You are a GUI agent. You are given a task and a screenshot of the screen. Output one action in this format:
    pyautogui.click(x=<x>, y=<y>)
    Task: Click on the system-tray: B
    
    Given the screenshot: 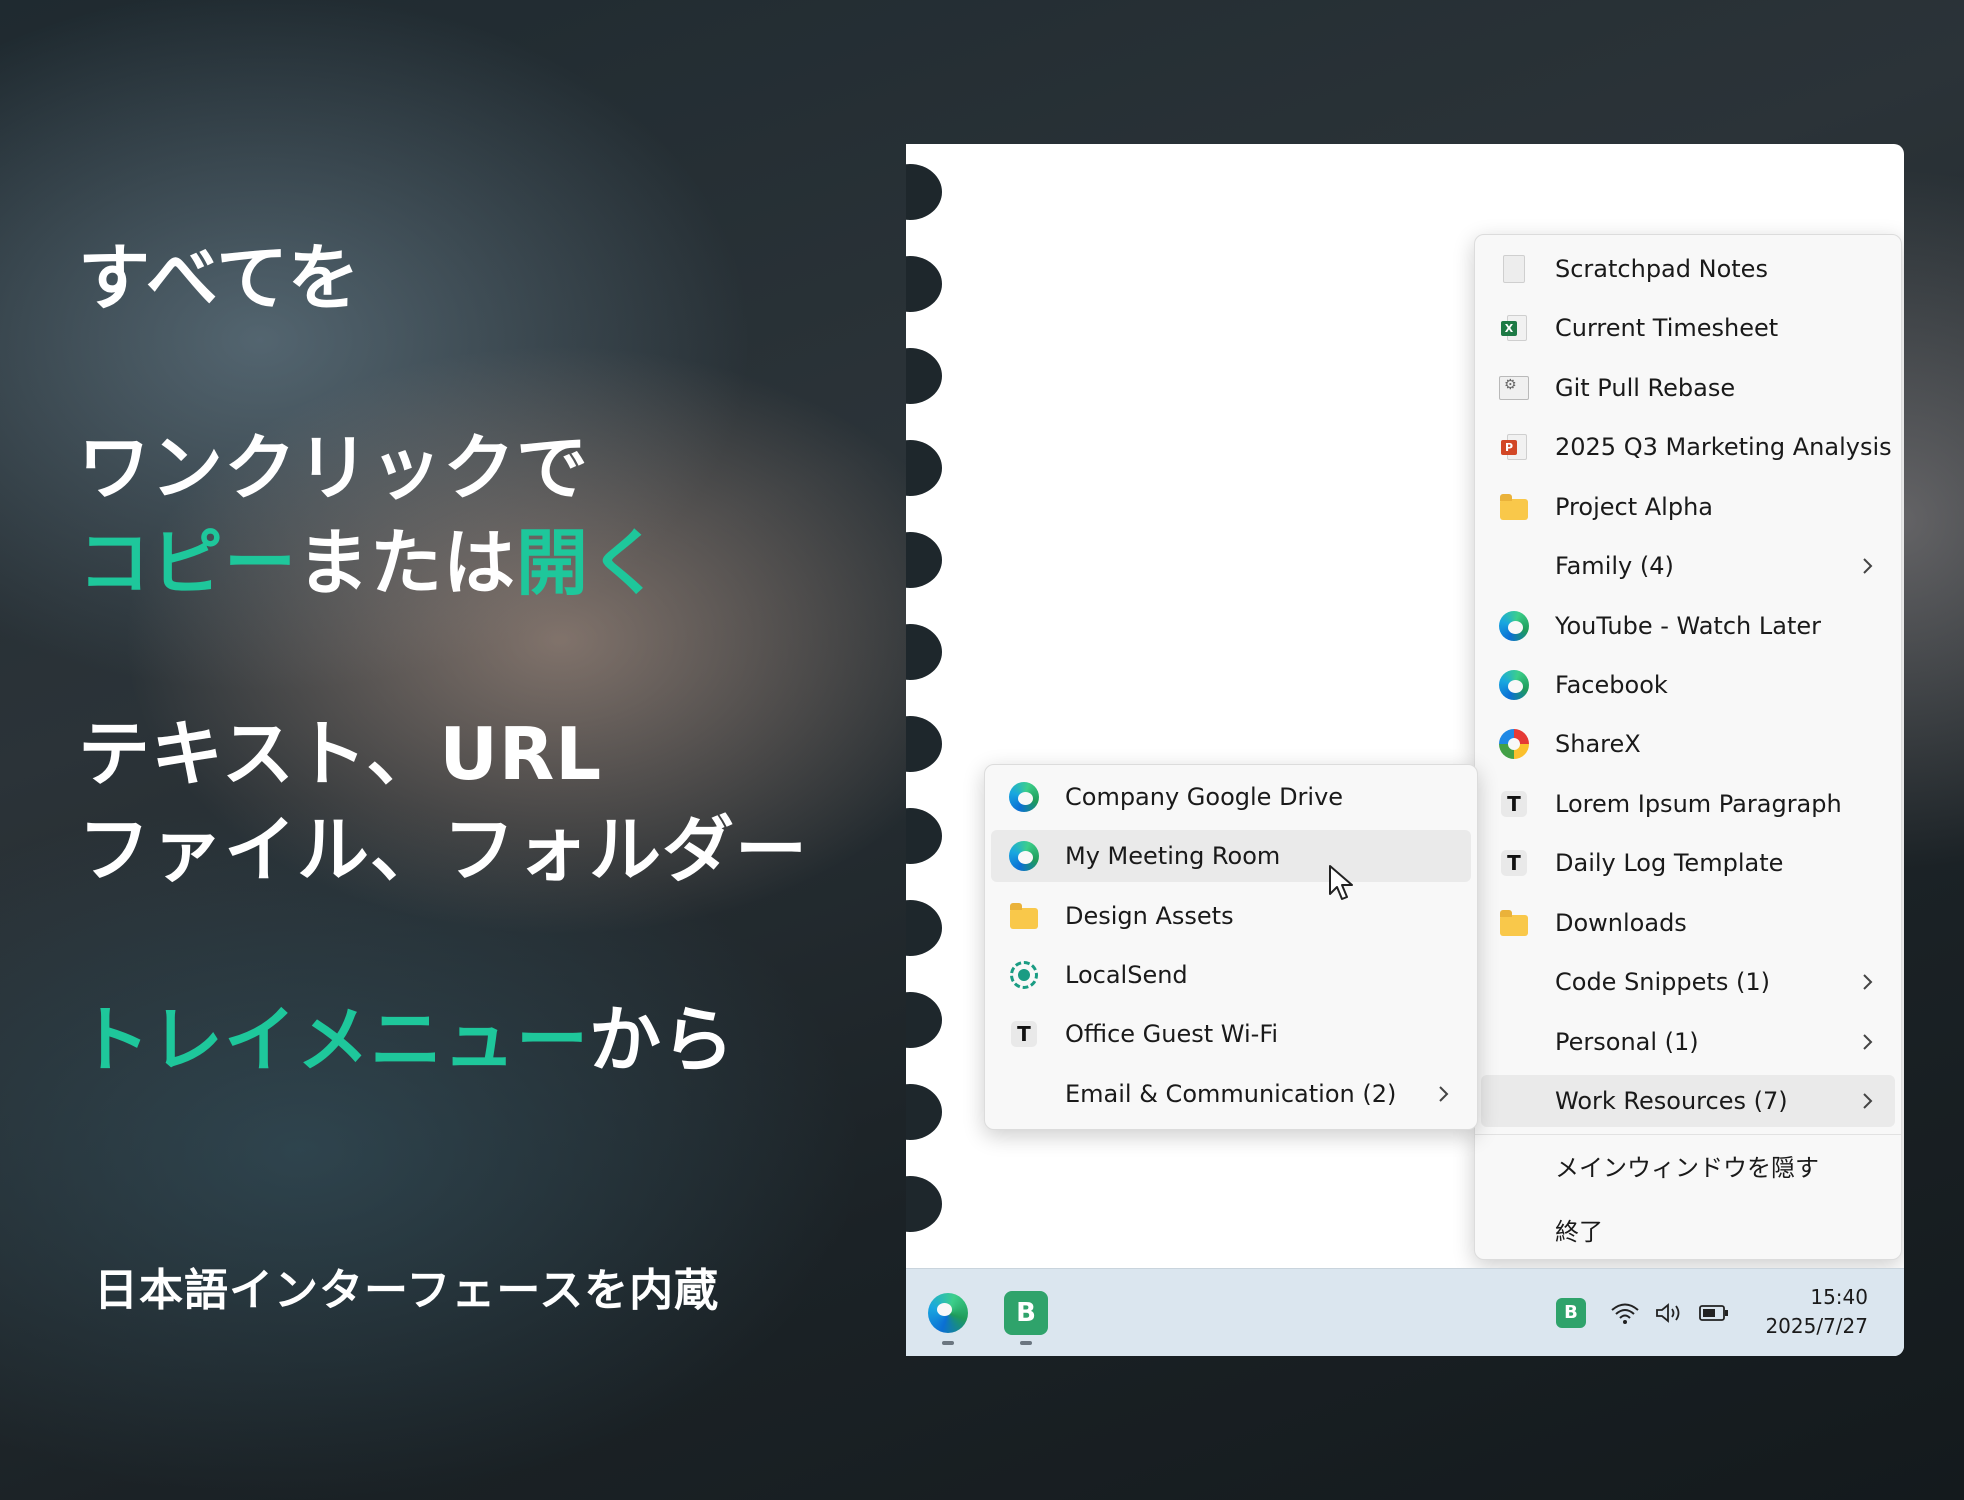 What is the action you would take?
    pyautogui.click(x=1643, y=1312)
    